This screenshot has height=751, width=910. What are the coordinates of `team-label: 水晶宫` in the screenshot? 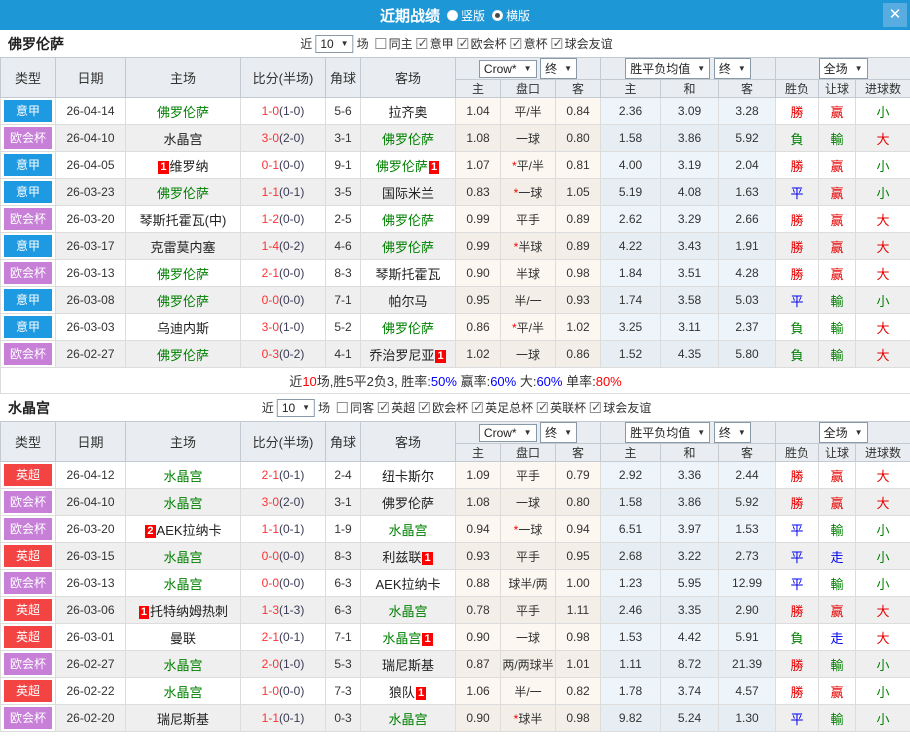 It's located at (402, 638).